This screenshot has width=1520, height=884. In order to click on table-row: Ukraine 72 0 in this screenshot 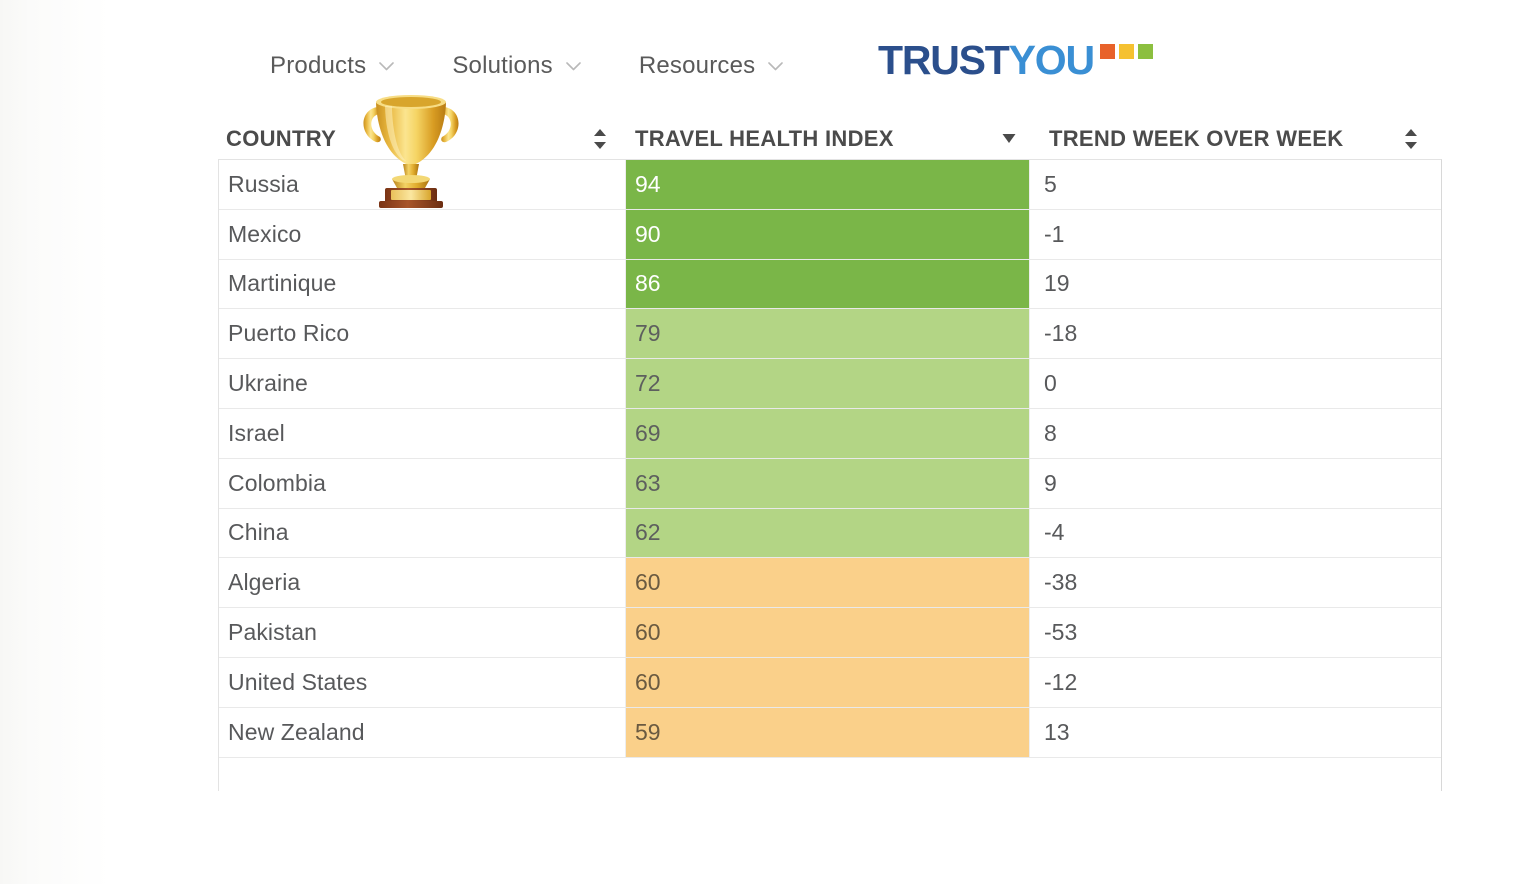, I will do `click(830, 384)`.